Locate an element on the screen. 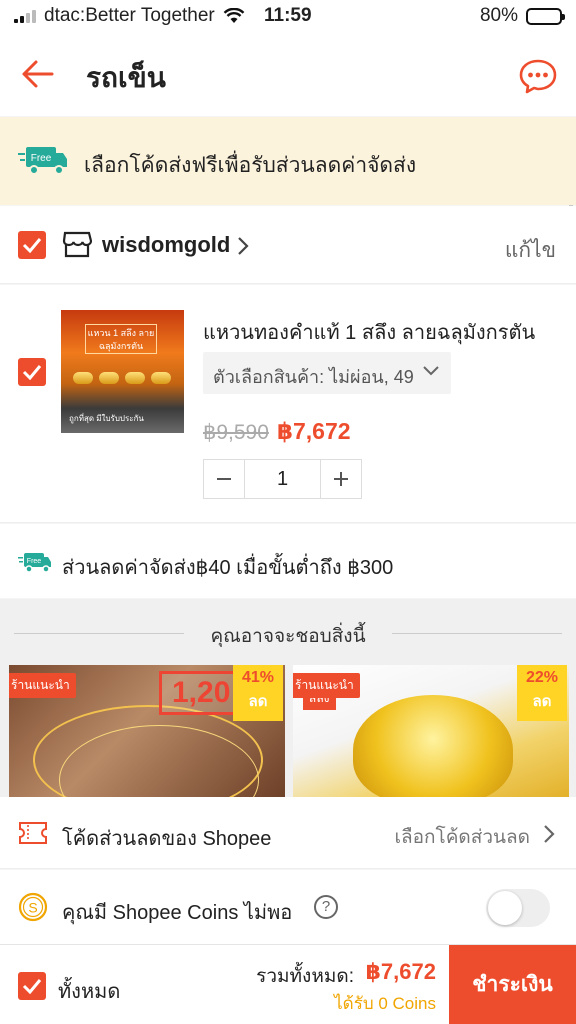 This screenshot has width=576, height=1024. total-label: รวมทั้งหมด: is located at coordinates (305, 976).